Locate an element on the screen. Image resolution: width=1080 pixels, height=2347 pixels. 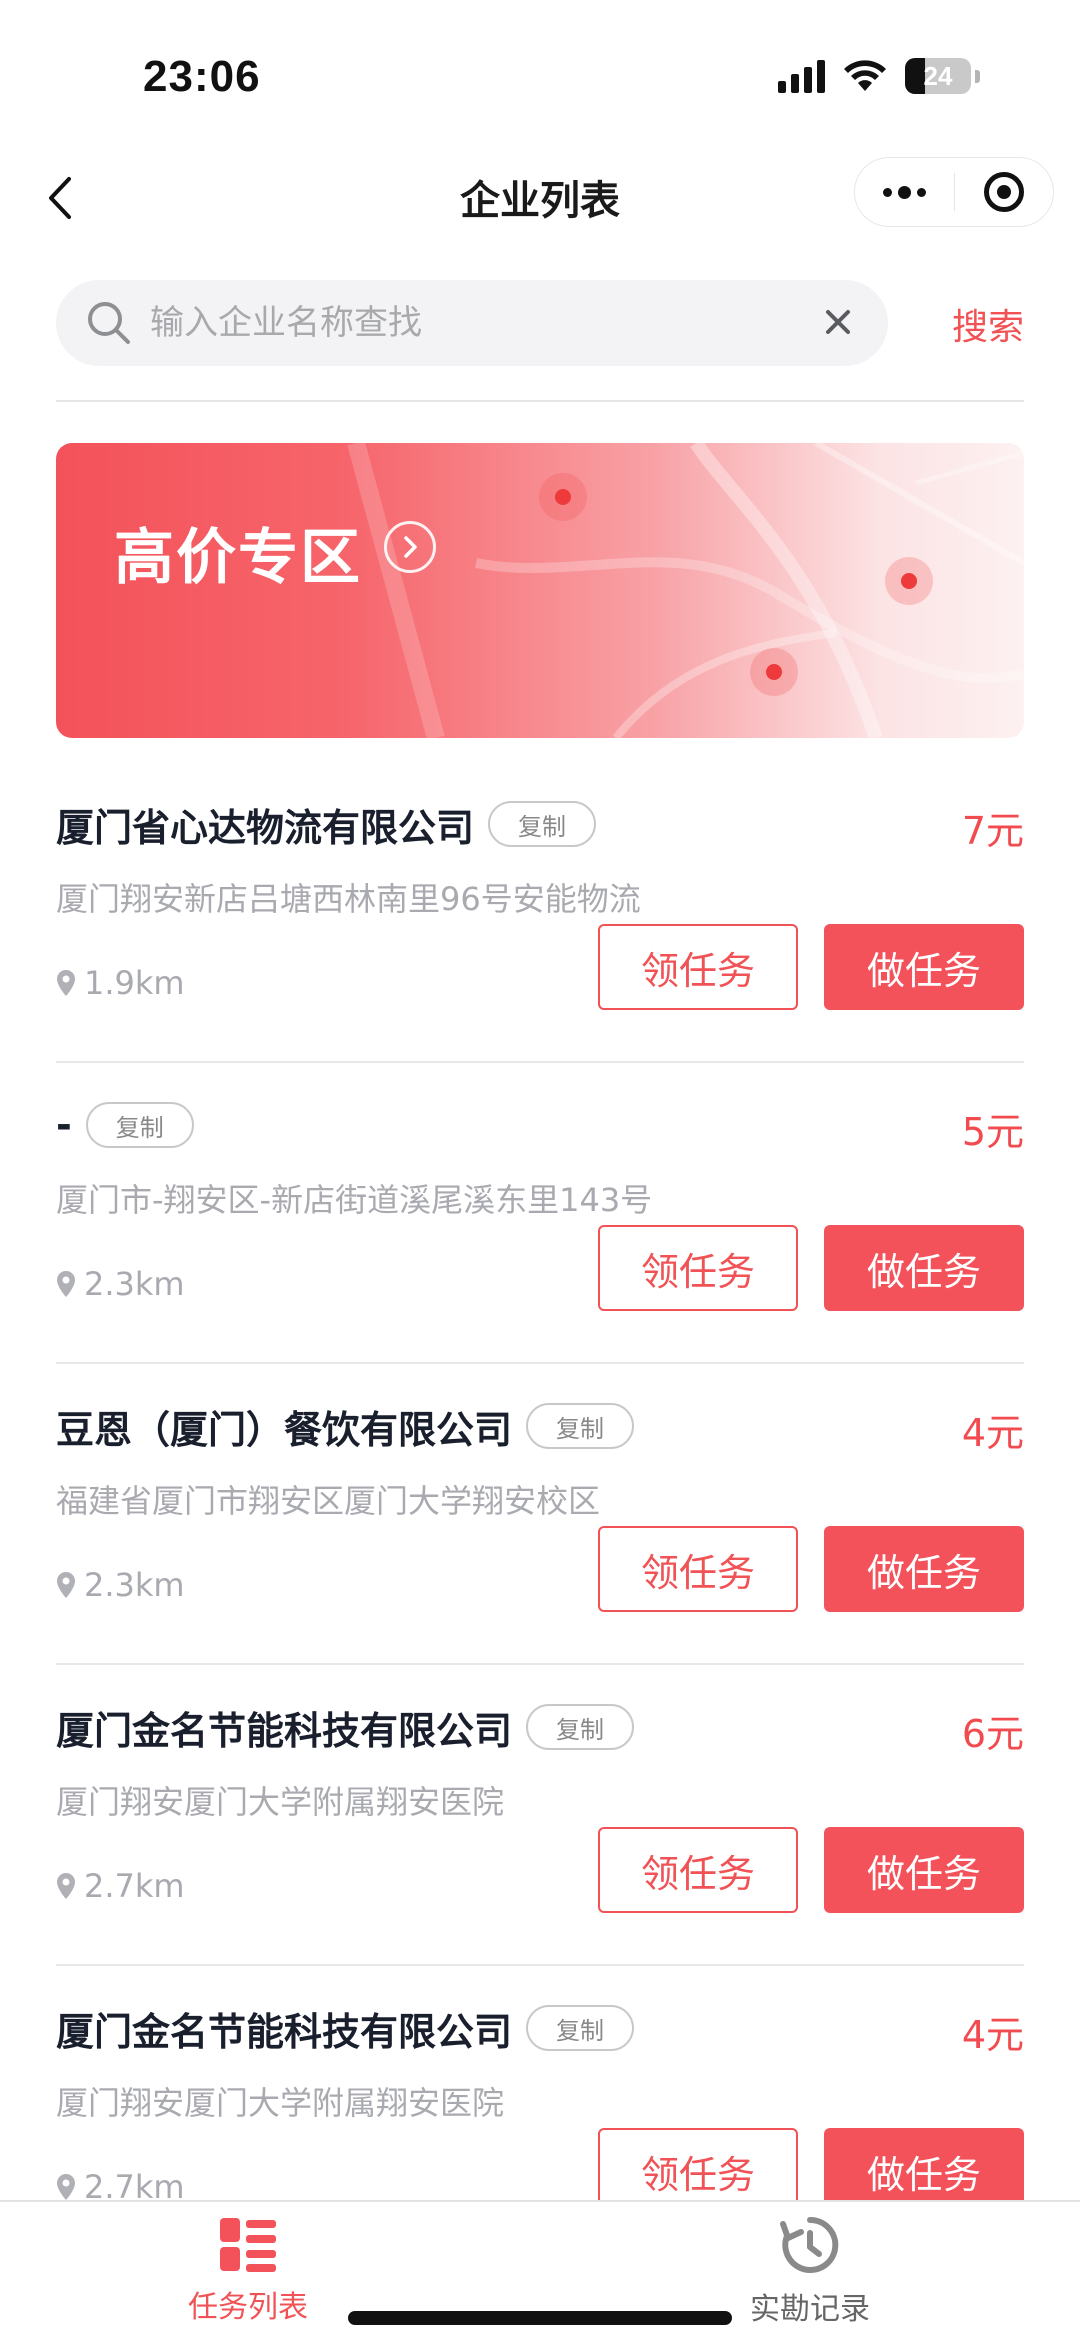
close-icon is located at coordinates (838, 322).